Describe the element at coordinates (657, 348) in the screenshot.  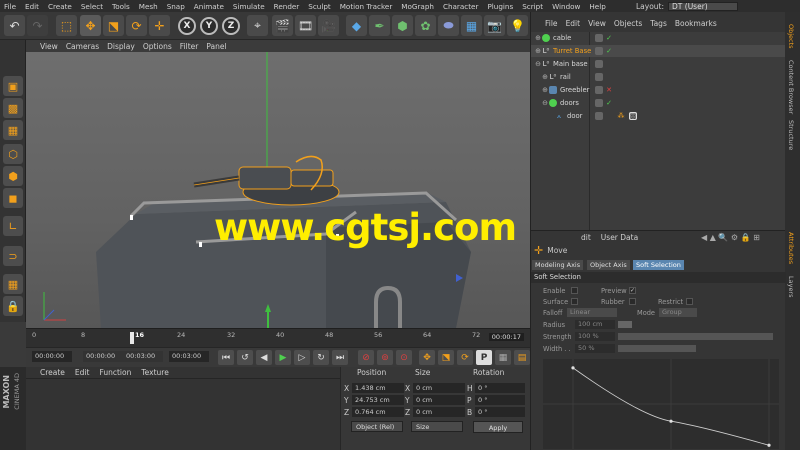
I see `width-slider` at that location.